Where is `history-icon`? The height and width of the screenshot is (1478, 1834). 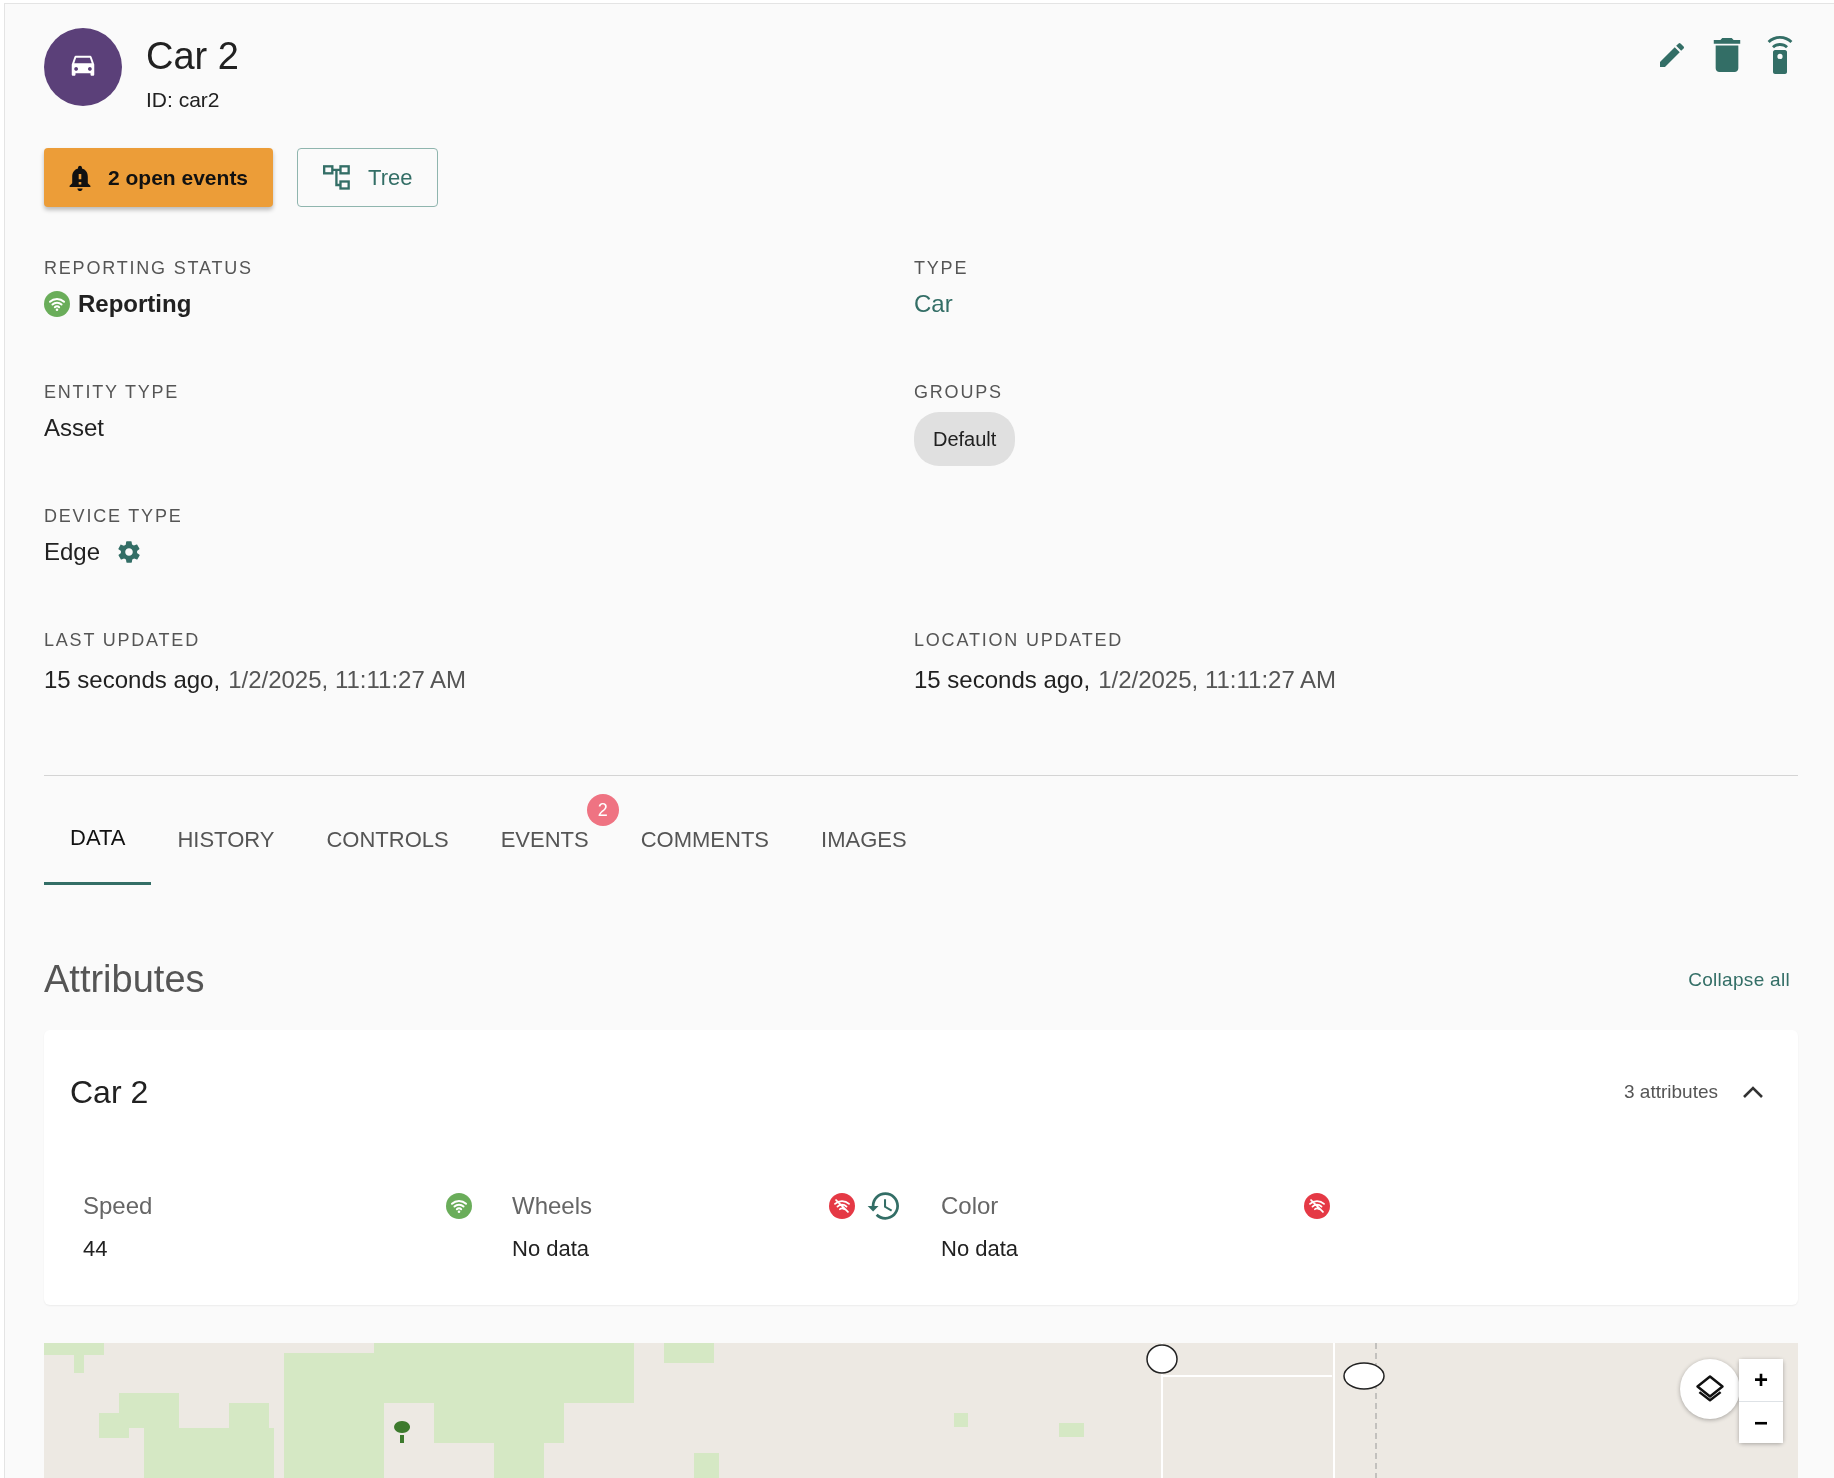 history-icon is located at coordinates (884, 1206).